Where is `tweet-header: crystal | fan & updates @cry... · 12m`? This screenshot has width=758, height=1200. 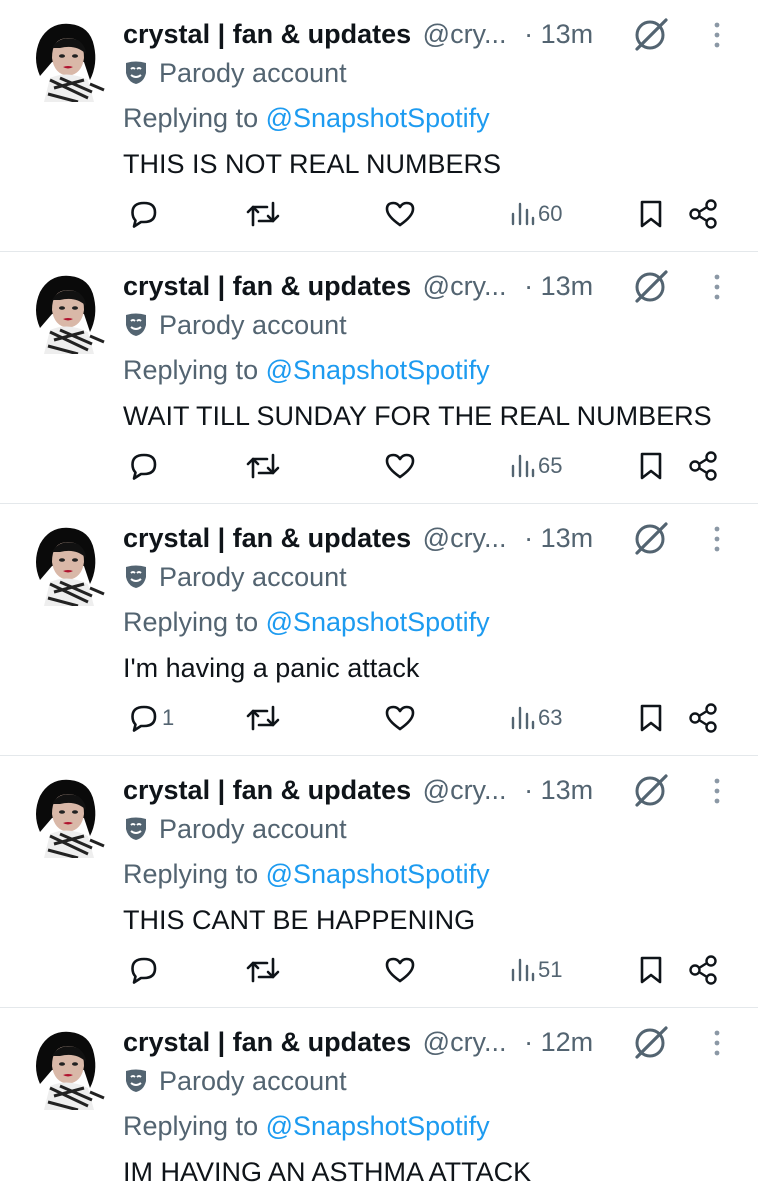 tweet-header: crystal | fan & updates @cry... · 12m is located at coordinates (383, 1042).